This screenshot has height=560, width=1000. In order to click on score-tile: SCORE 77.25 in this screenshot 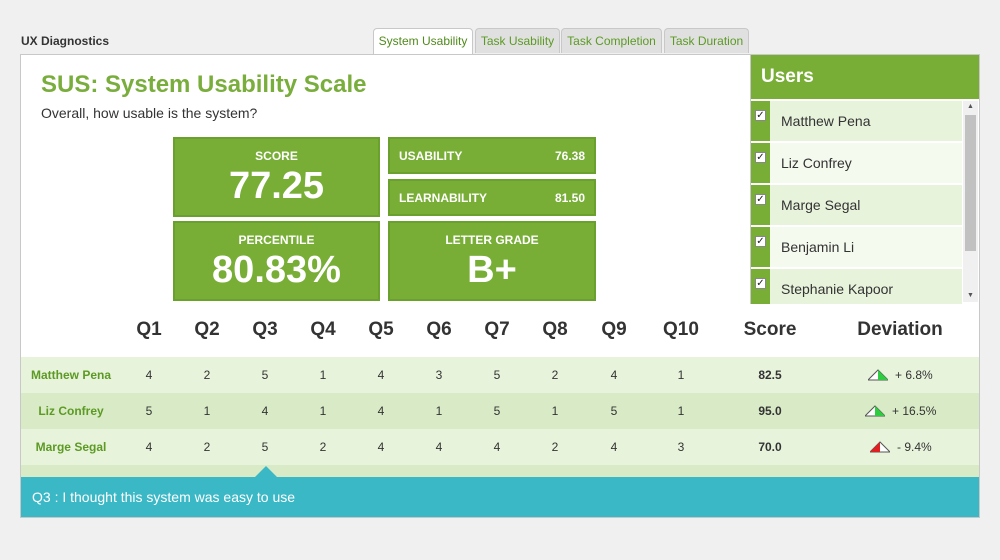, I will do `click(276, 177)`.